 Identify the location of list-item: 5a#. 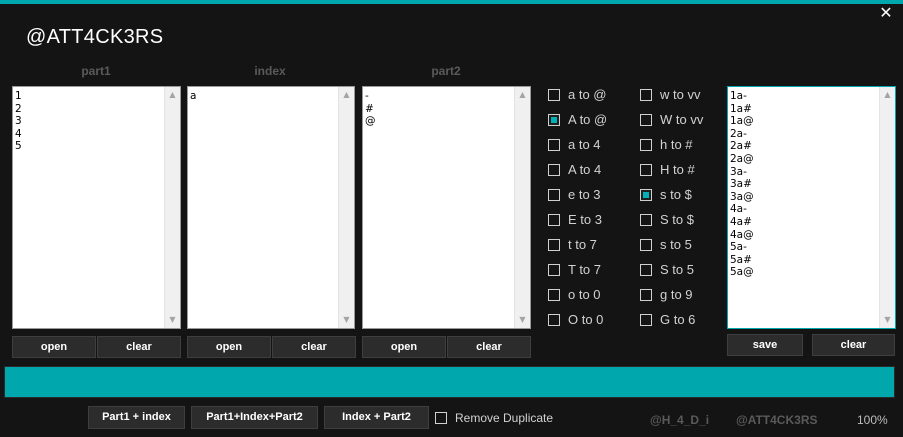
(803, 260).